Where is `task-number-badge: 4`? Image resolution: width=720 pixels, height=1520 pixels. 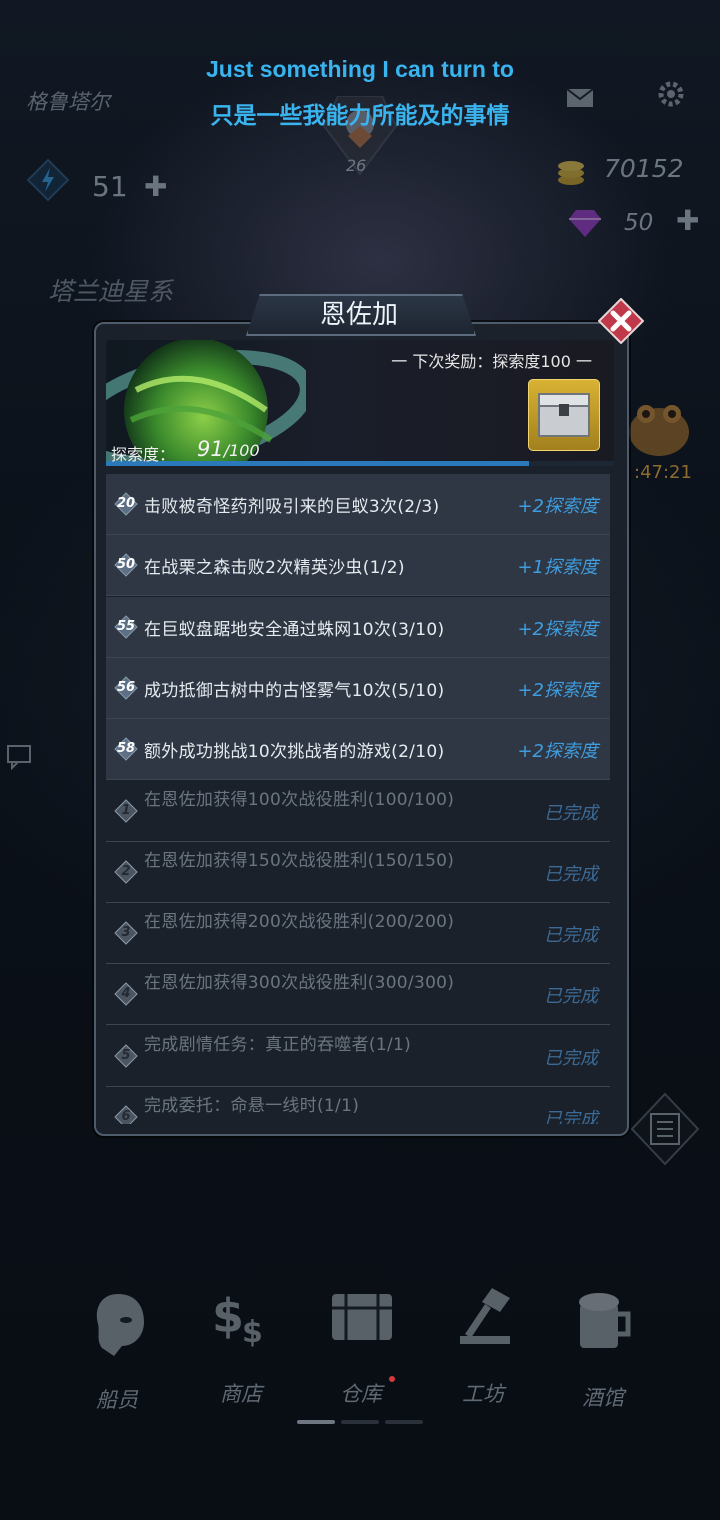 task-number-badge: 4 is located at coordinates (126, 994).